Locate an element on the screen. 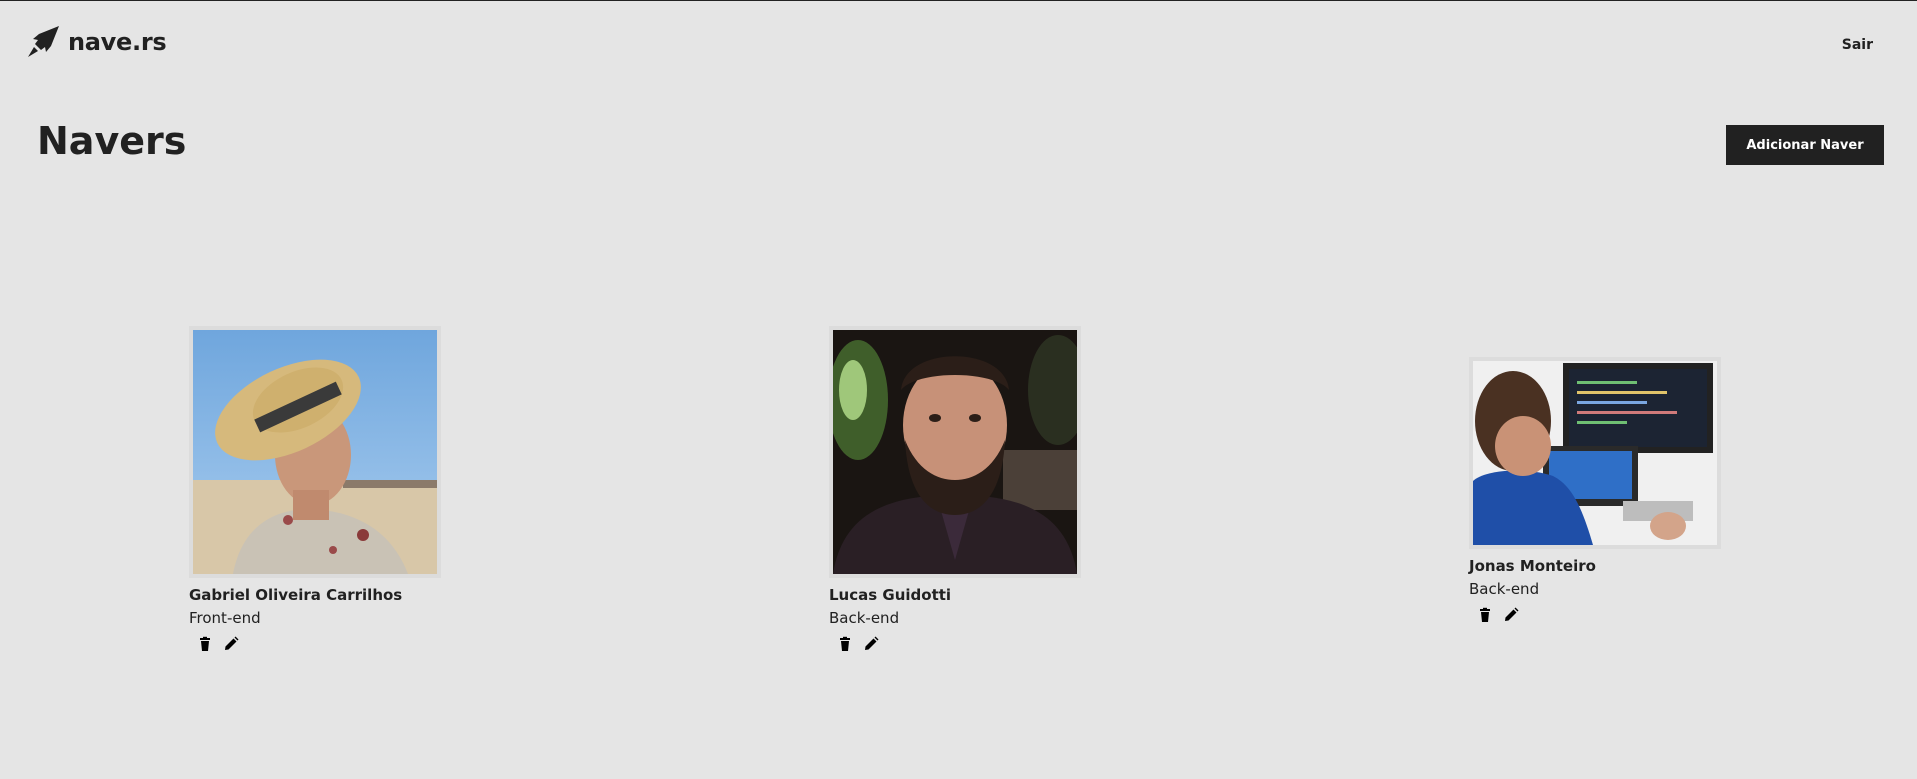  logo-link: nave.rs is located at coordinates (96, 42).